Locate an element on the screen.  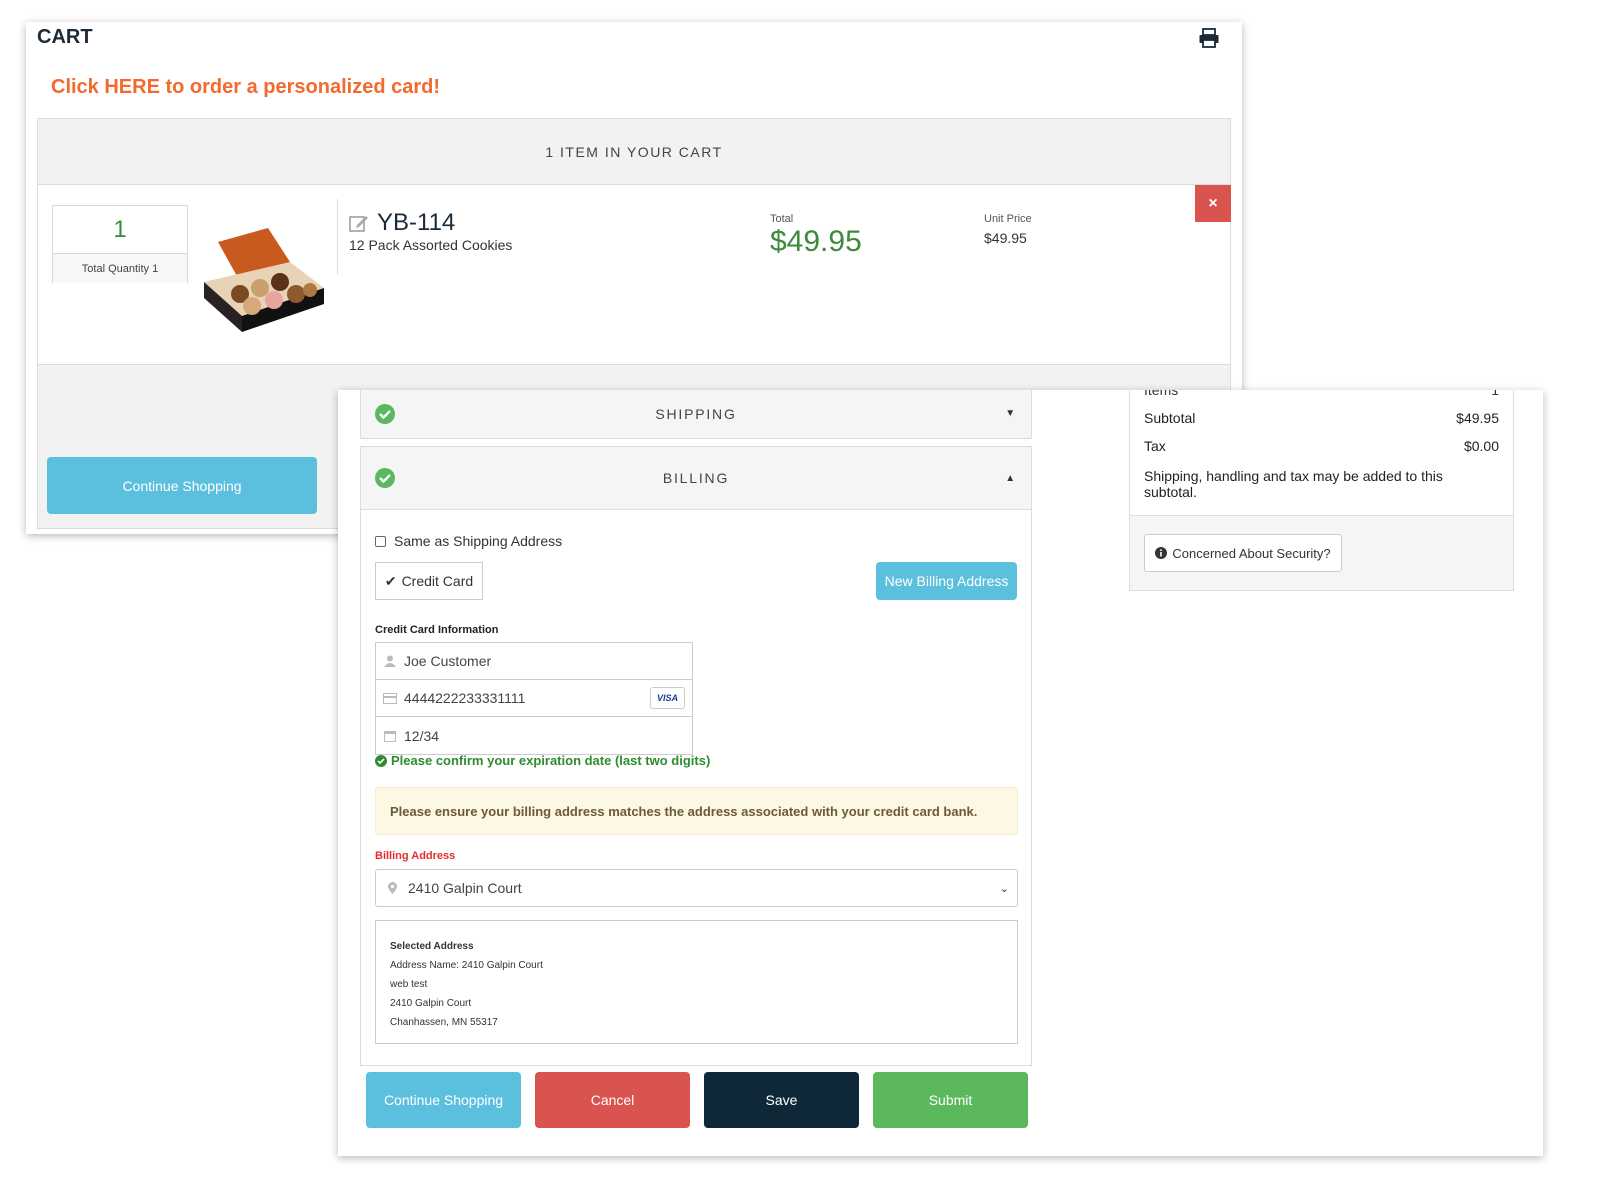
chevron-down-icon: ⌄ is located at coordinates (1004, 888).